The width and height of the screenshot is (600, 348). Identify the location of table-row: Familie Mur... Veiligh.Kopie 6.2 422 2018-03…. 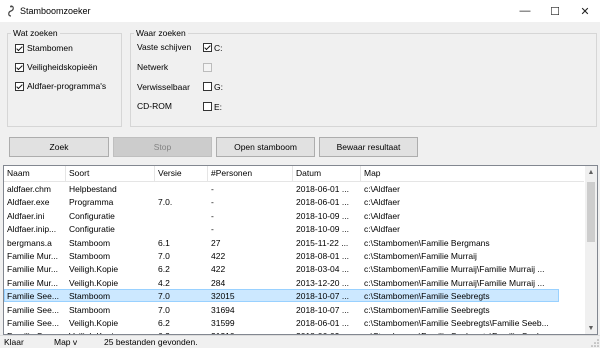
(294, 269).